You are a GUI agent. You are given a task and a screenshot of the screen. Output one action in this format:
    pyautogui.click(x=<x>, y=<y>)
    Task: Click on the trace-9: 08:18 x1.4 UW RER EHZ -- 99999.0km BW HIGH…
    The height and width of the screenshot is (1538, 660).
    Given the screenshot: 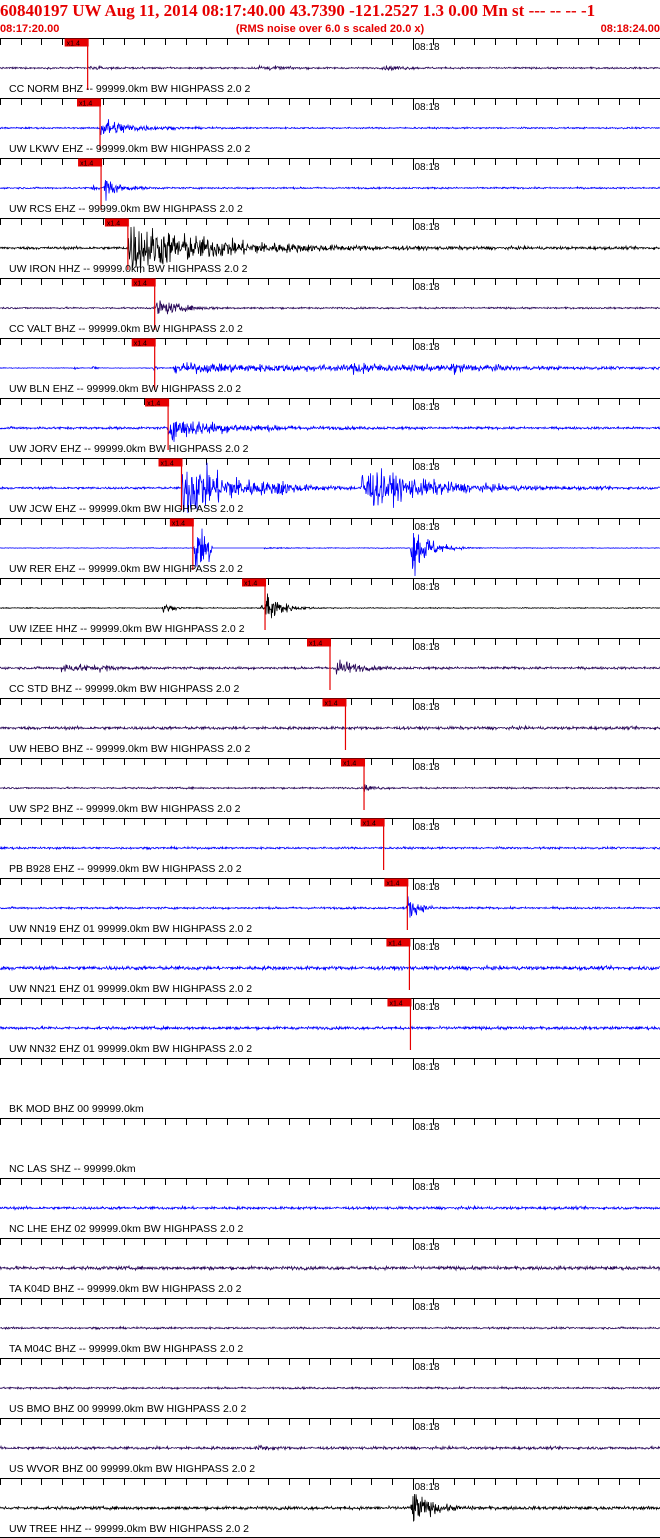 What is the action you would take?
    pyautogui.click(x=330, y=547)
    